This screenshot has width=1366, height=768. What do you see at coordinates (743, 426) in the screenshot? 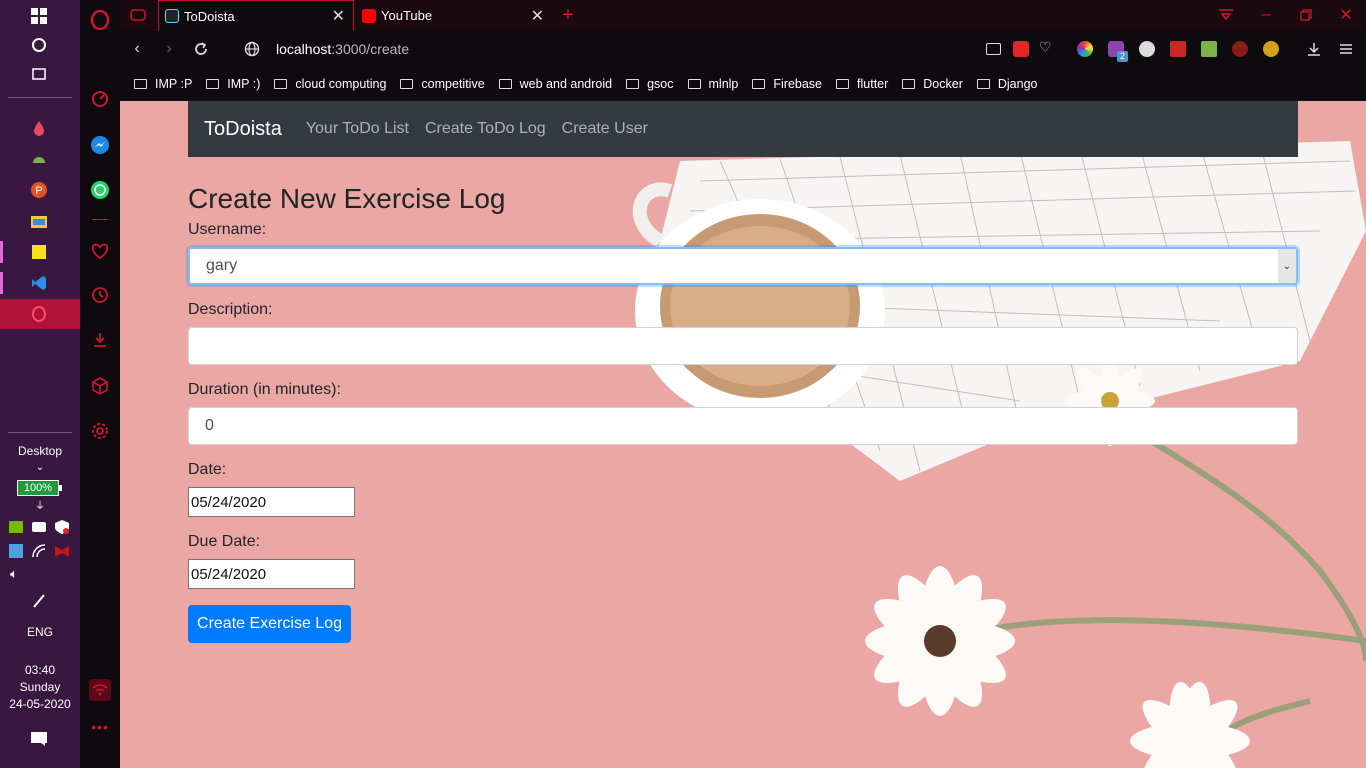
I see `duration-input: 0` at bounding box center [743, 426].